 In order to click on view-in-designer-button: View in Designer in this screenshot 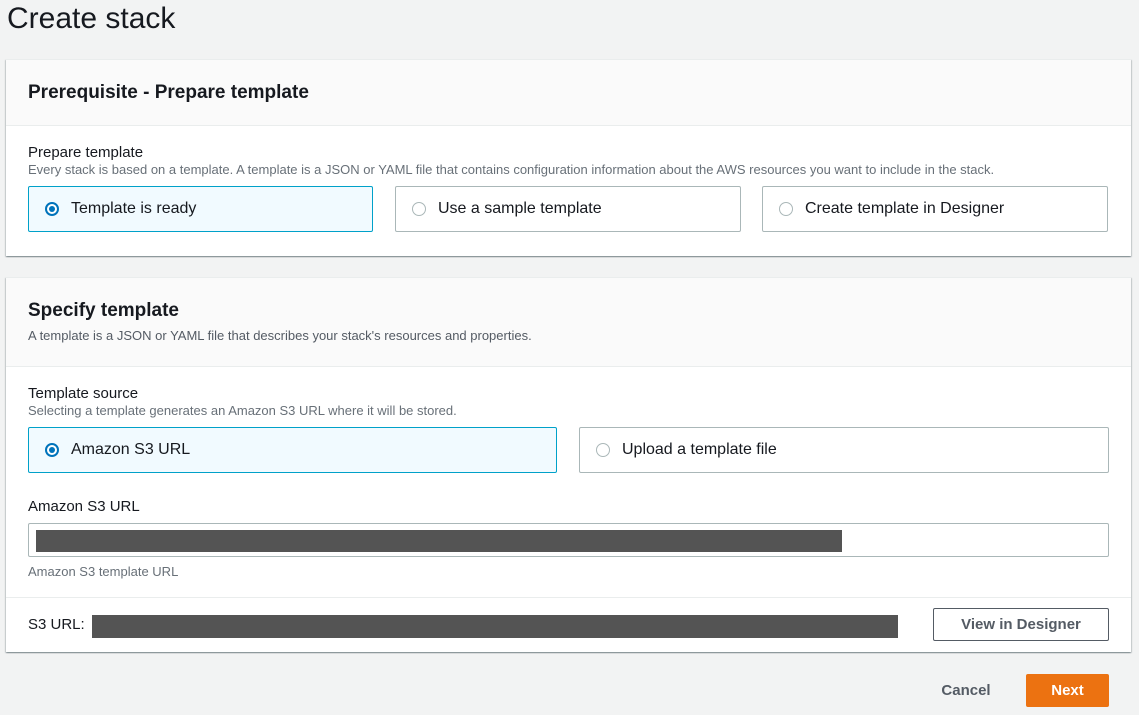, I will do `click(1021, 624)`.